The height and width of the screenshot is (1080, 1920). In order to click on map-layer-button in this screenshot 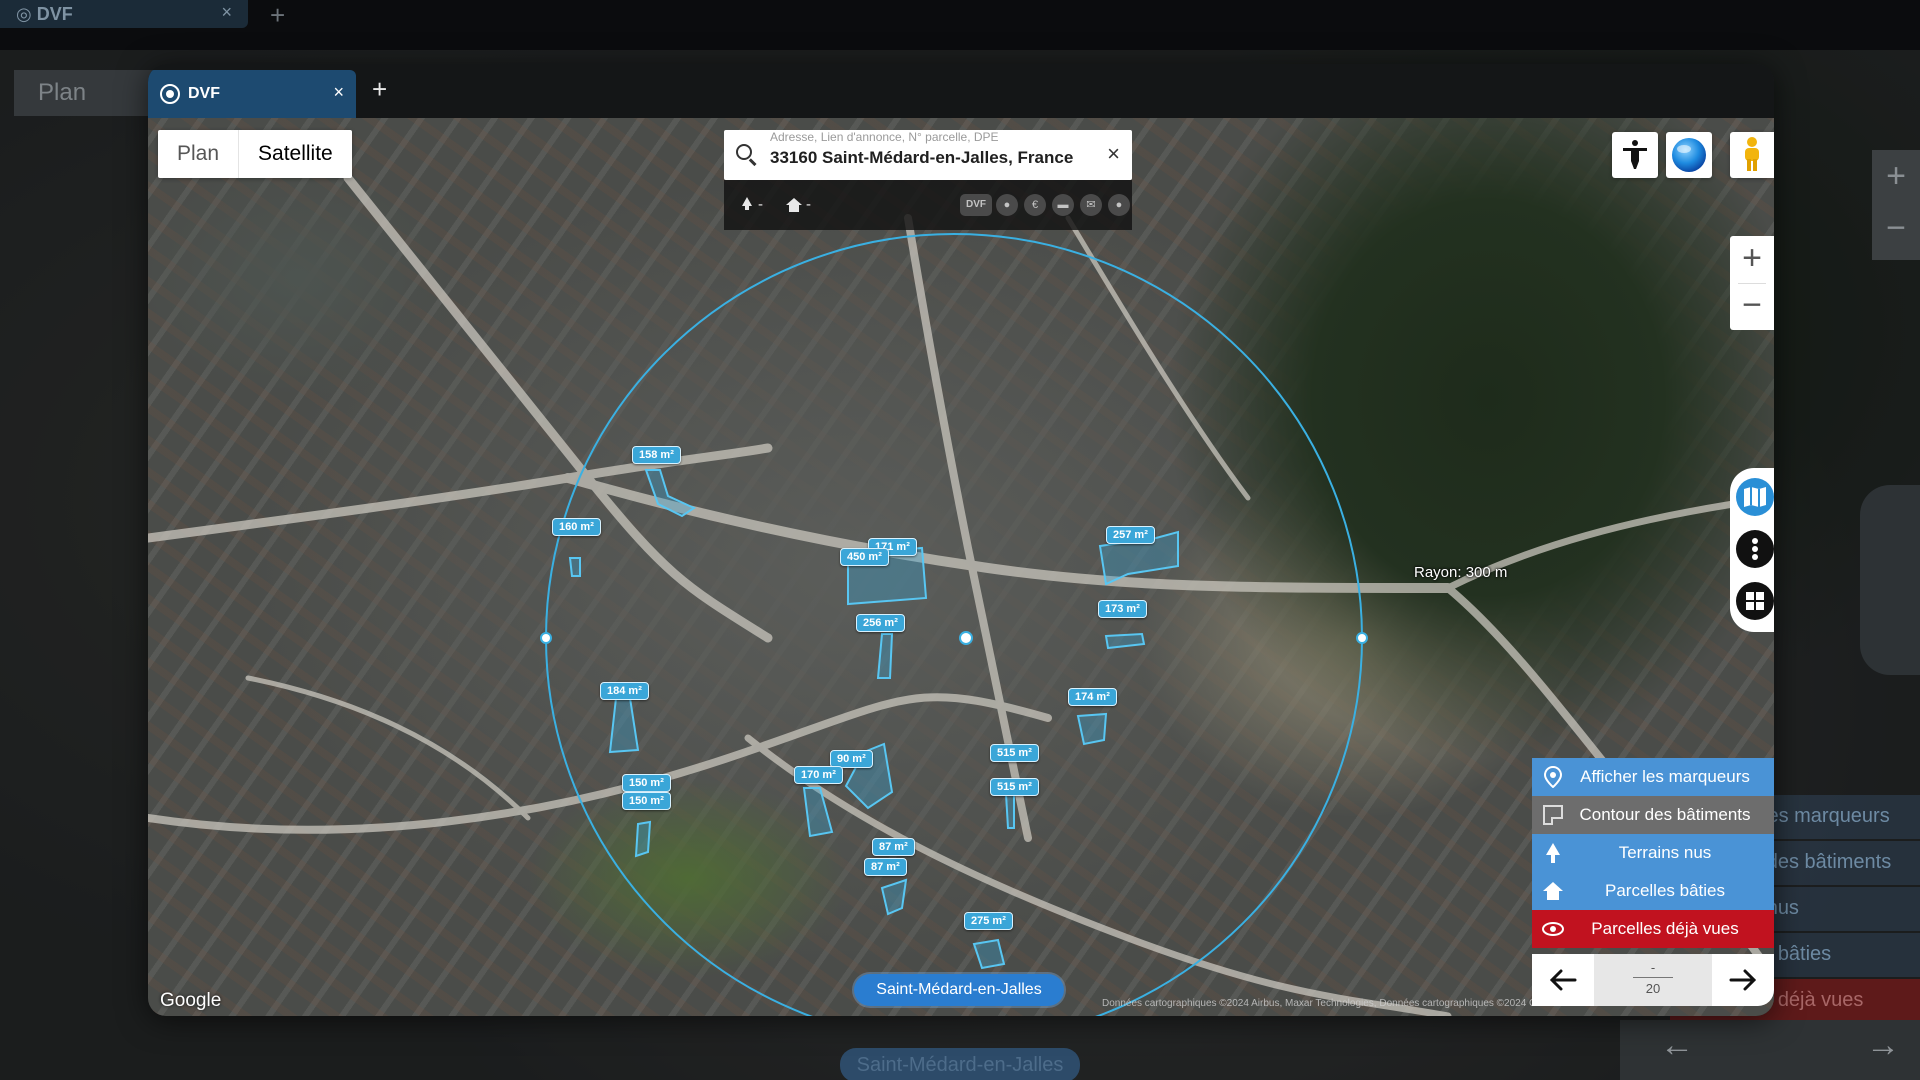, I will do `click(1755, 497)`.